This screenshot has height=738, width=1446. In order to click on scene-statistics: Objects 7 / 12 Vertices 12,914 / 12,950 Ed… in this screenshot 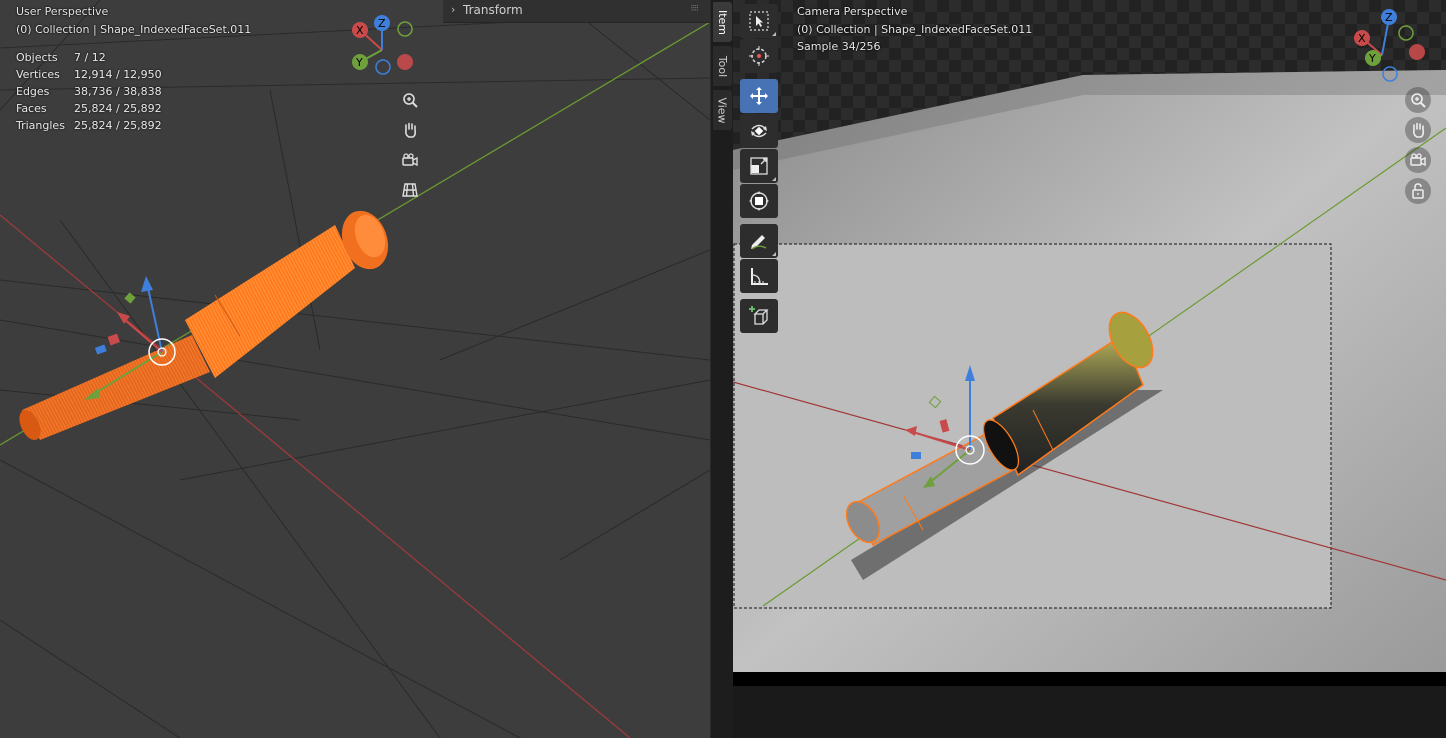, I will do `click(89, 91)`.